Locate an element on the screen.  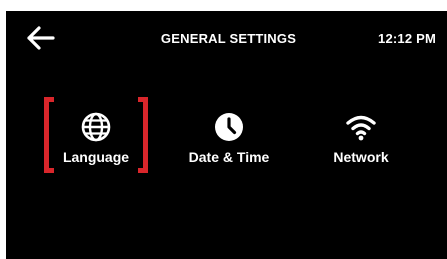
menu-item-date-time: Date & Time is located at coordinates (229, 135).